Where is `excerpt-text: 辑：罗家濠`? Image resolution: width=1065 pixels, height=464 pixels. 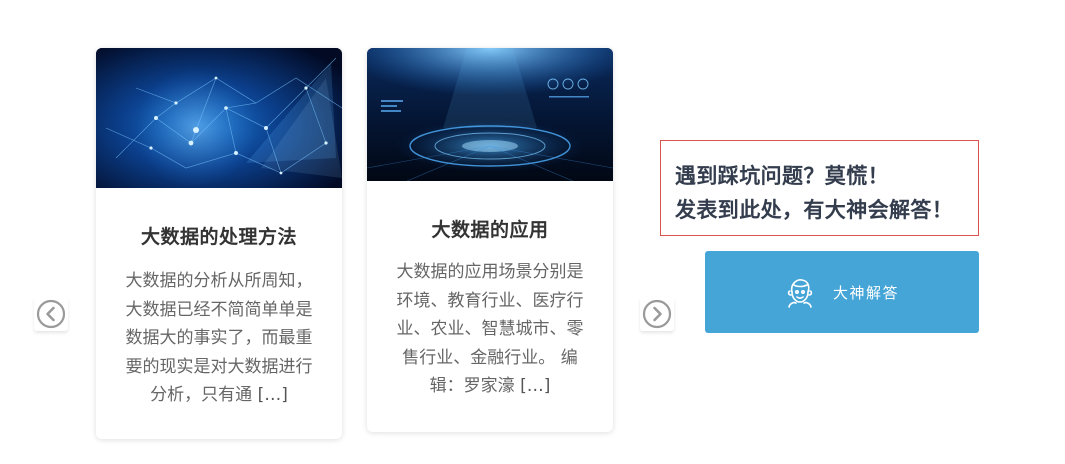
excerpt-text: 辑：罗家濠 is located at coordinates (472, 386).